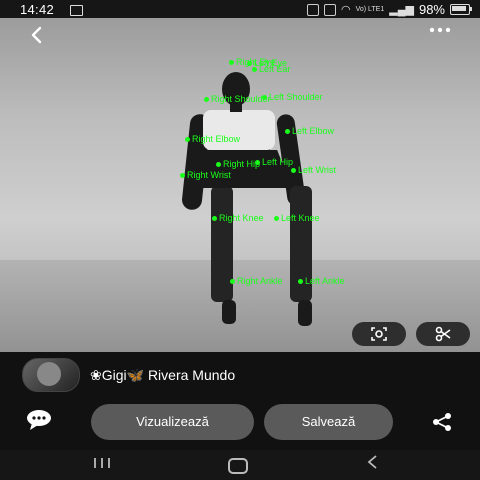 This screenshot has height=480, width=480. I want to click on battery-icon, so click(461, 9).